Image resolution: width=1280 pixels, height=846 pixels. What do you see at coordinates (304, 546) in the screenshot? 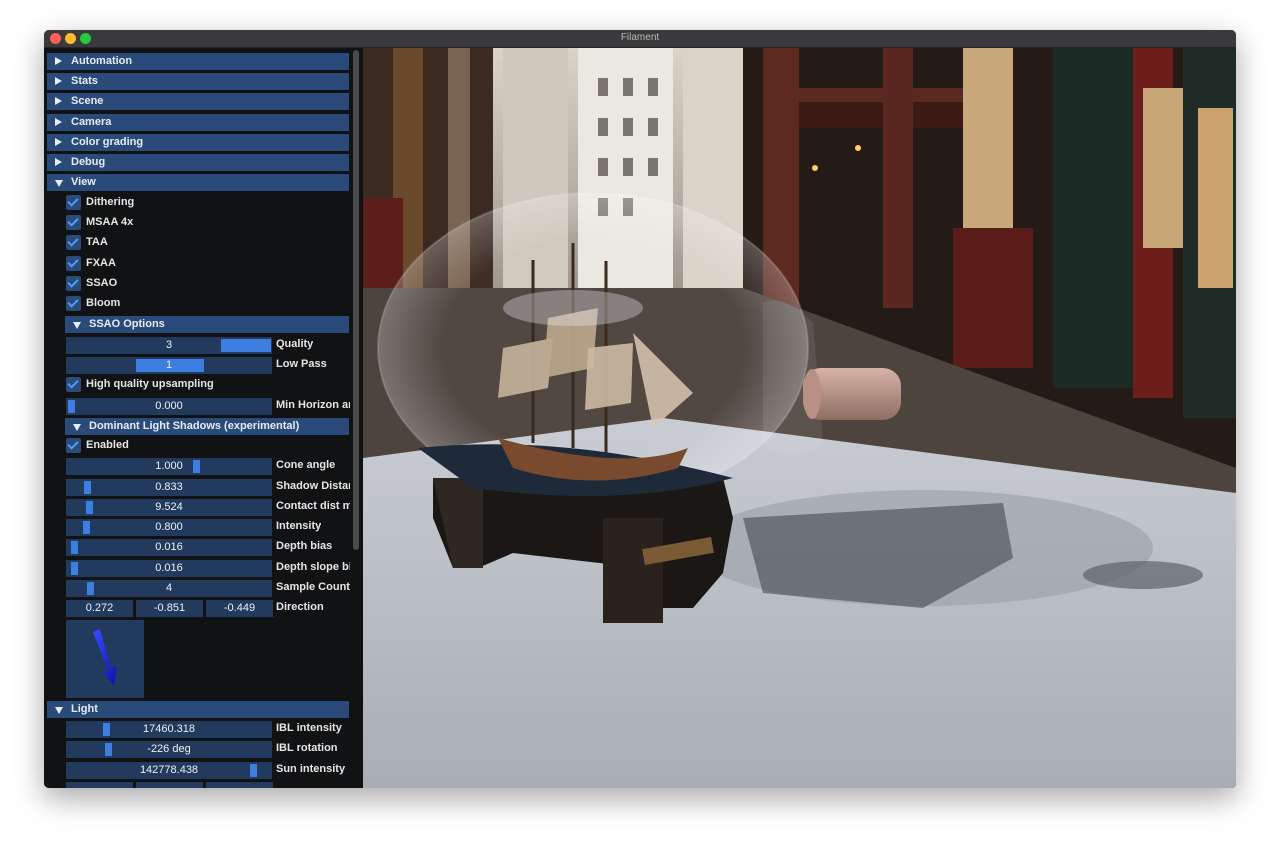
I see `depth-bias-label: Depth bias` at bounding box center [304, 546].